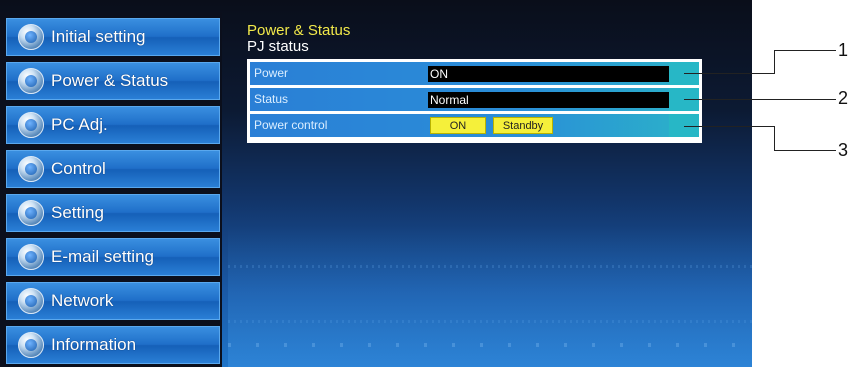 Image resolution: width=855 pixels, height=367 pixels. What do you see at coordinates (102, 256) in the screenshot?
I see `sidebar-item-label: E-mail setting` at bounding box center [102, 256].